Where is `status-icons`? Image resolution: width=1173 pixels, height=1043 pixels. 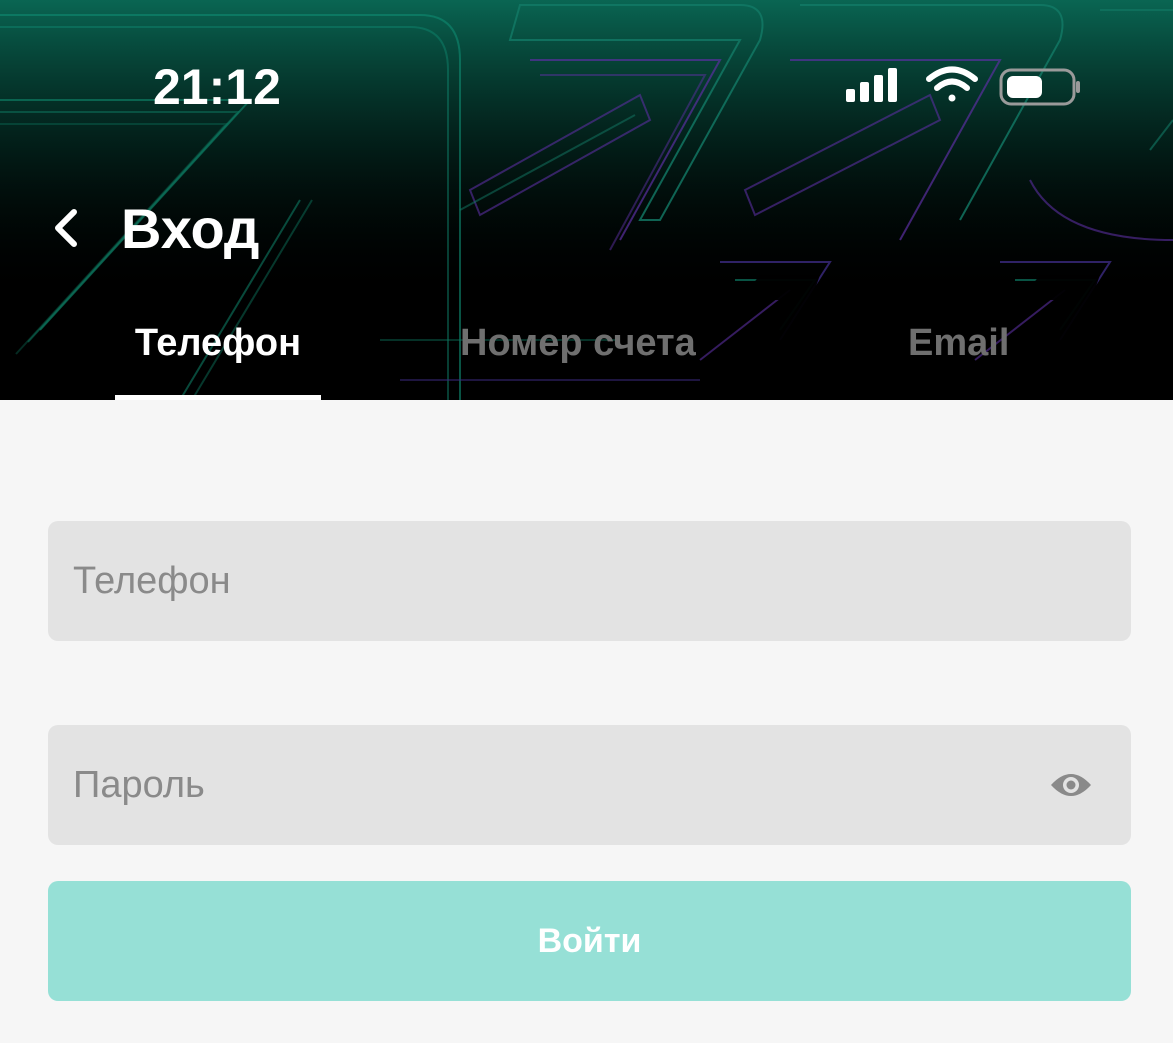
status-icons is located at coordinates (963, 91).